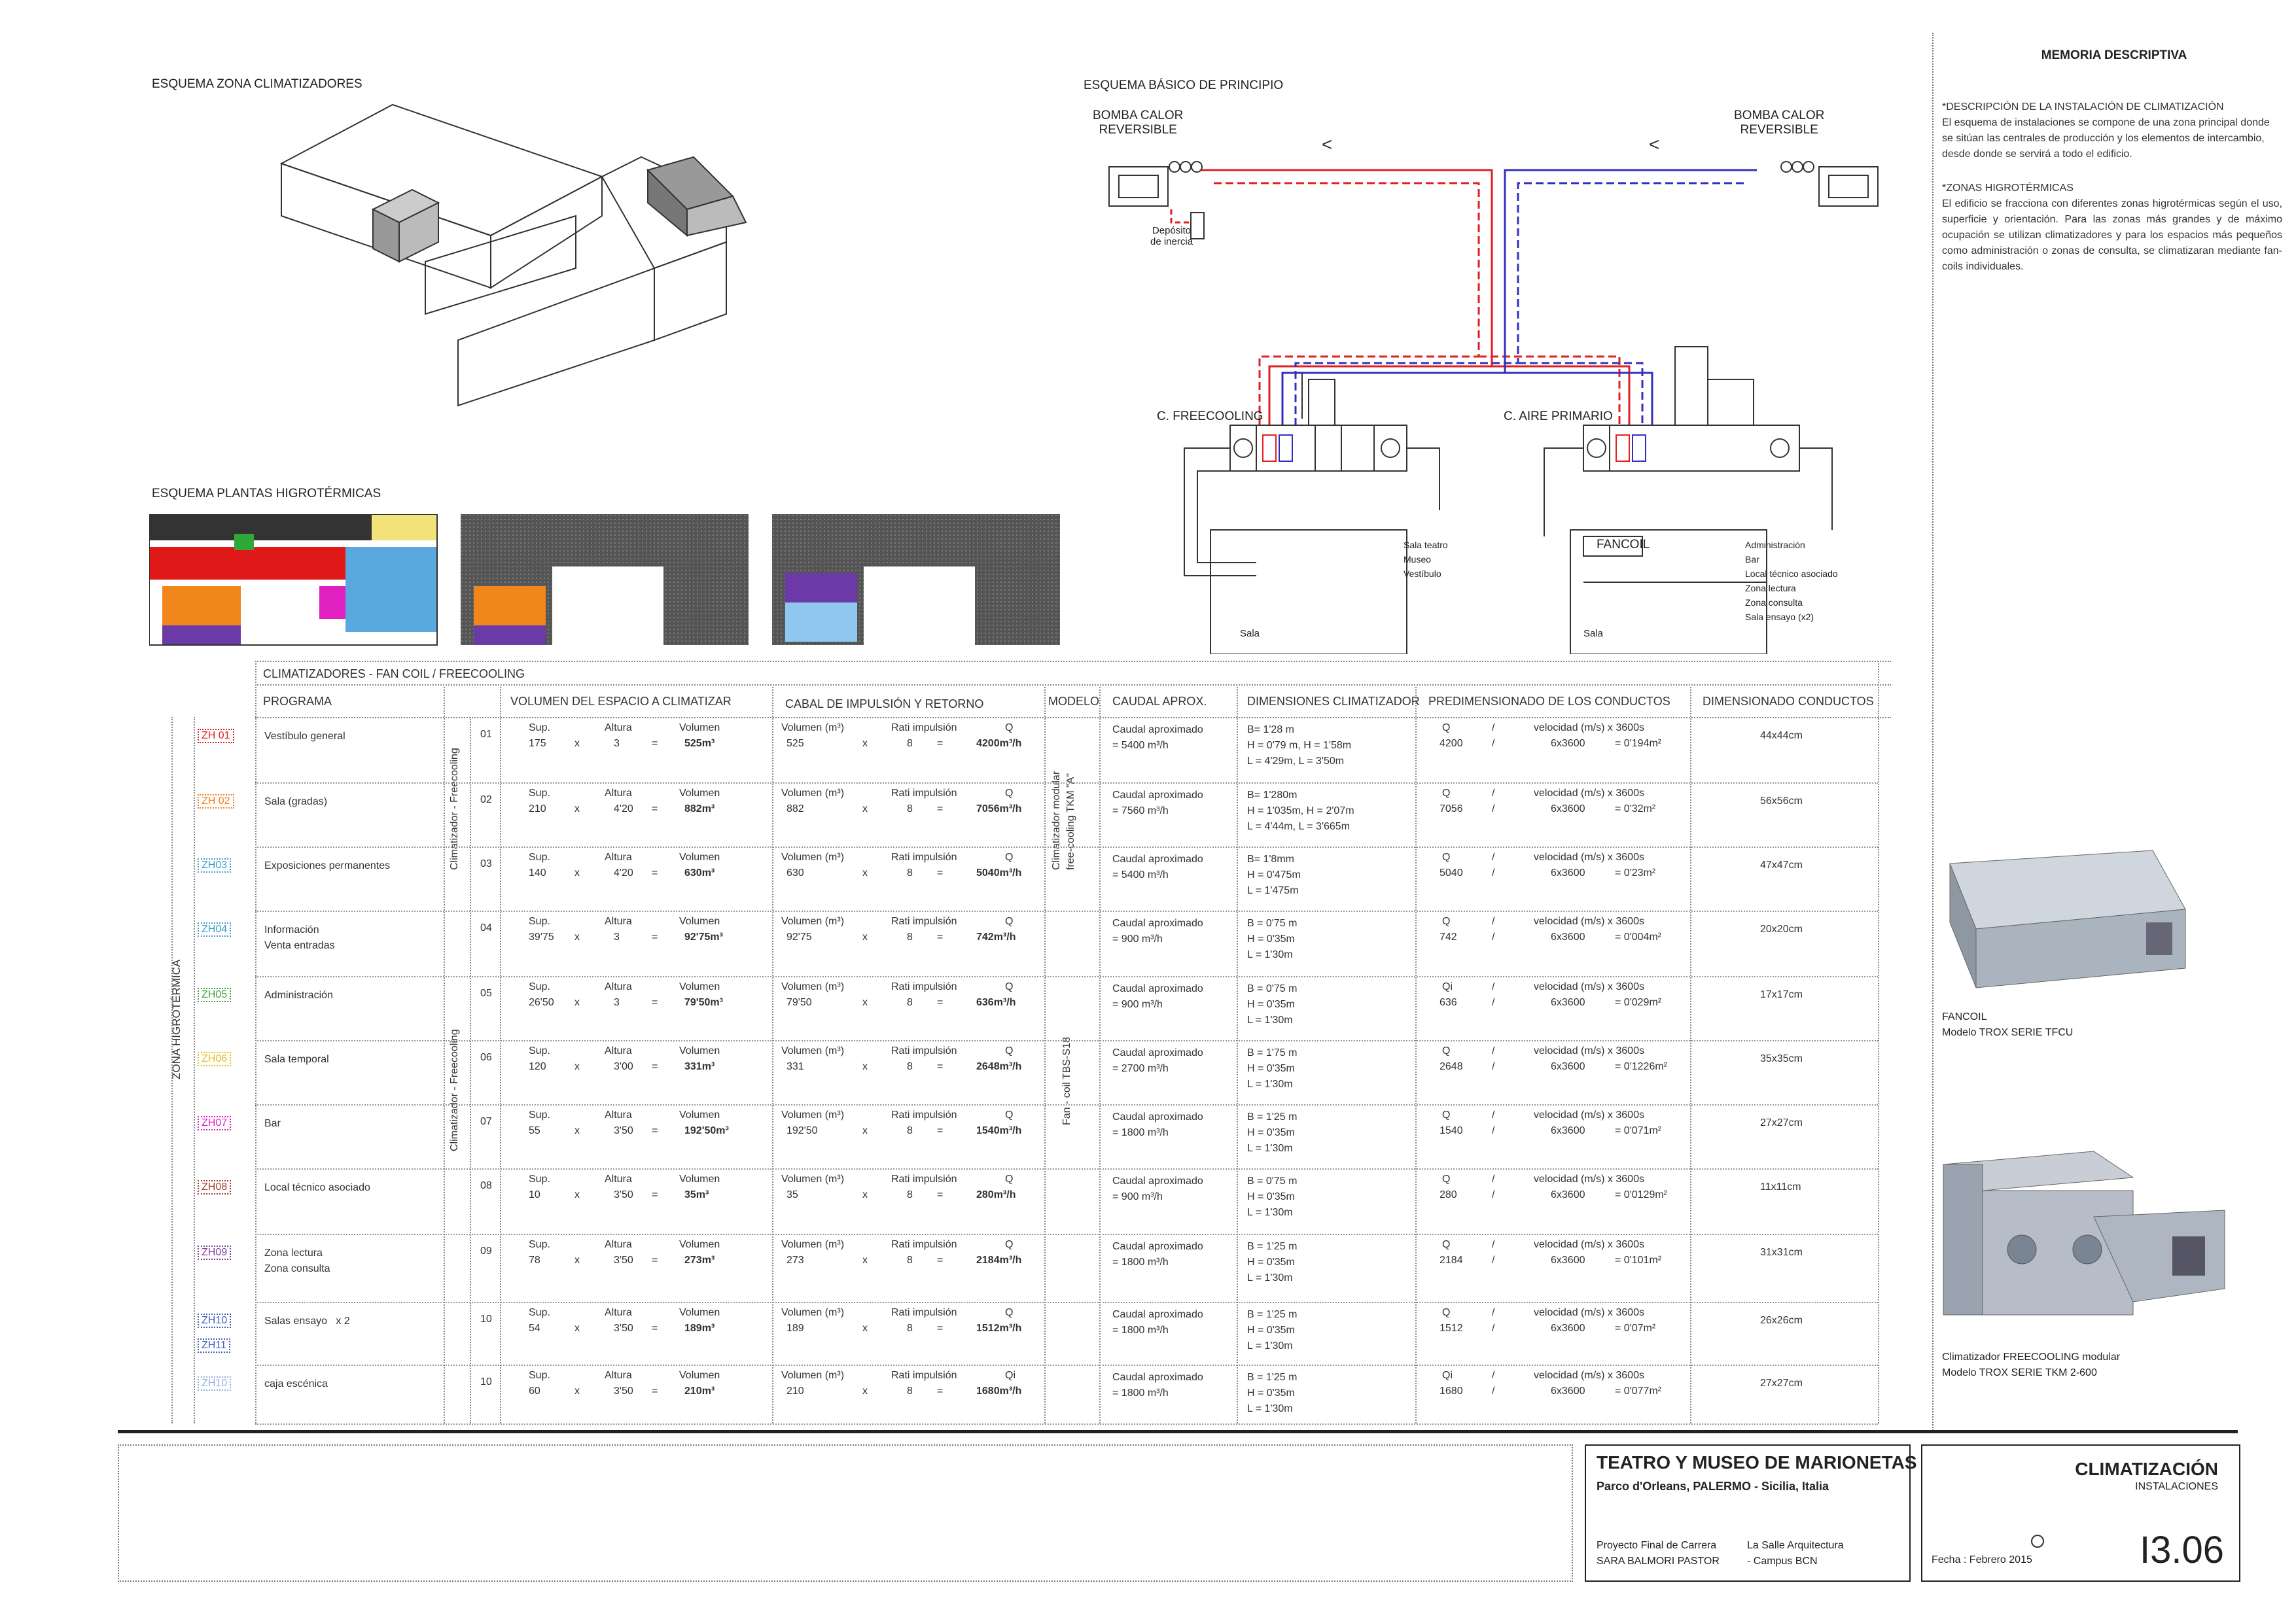  I want to click on zh-badge: ZH03, so click(215, 865).